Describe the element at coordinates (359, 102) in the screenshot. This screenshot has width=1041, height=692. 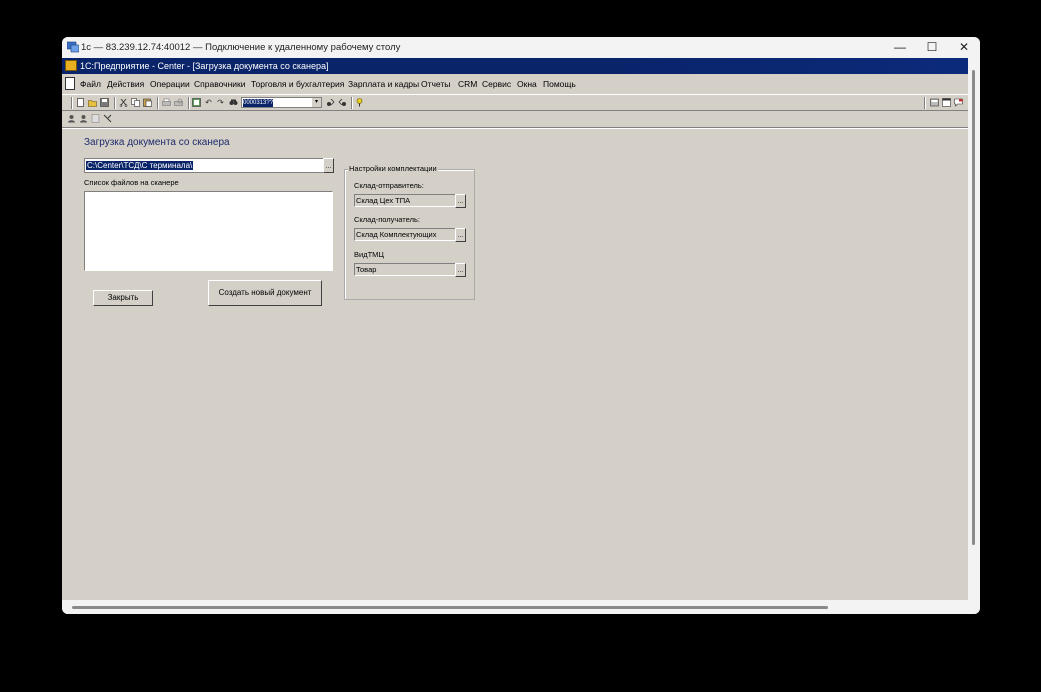
I see `help-icon` at that location.